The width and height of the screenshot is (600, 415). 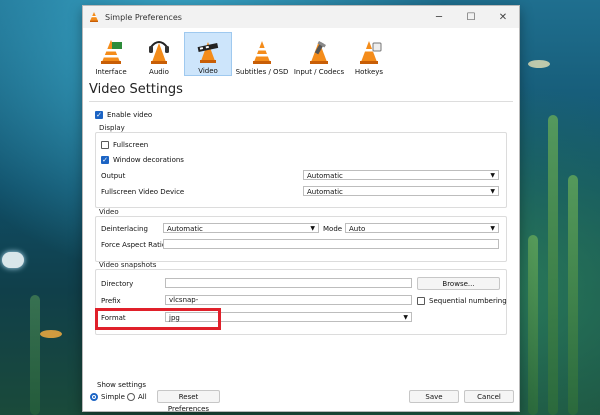 I want to click on window-decorations-label: Window decorations, so click(x=148, y=160).